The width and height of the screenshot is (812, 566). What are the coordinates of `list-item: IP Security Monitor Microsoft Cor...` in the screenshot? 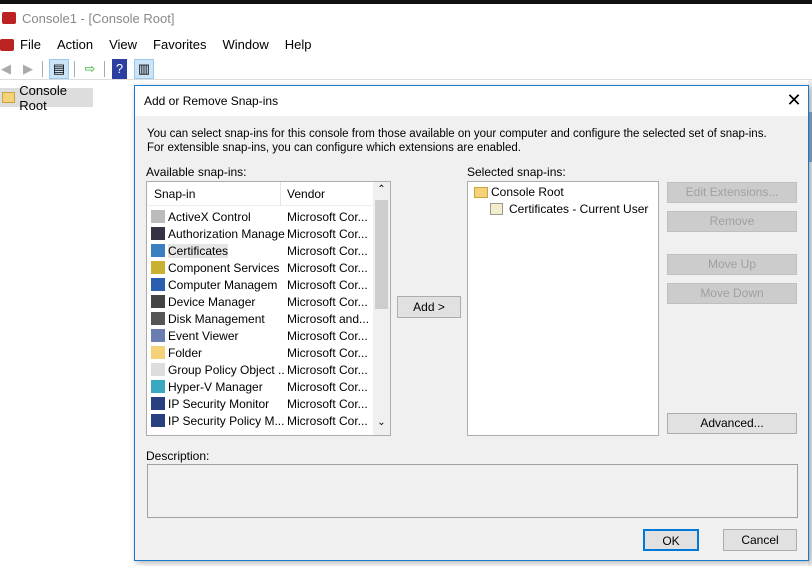 It's located at (262, 403).